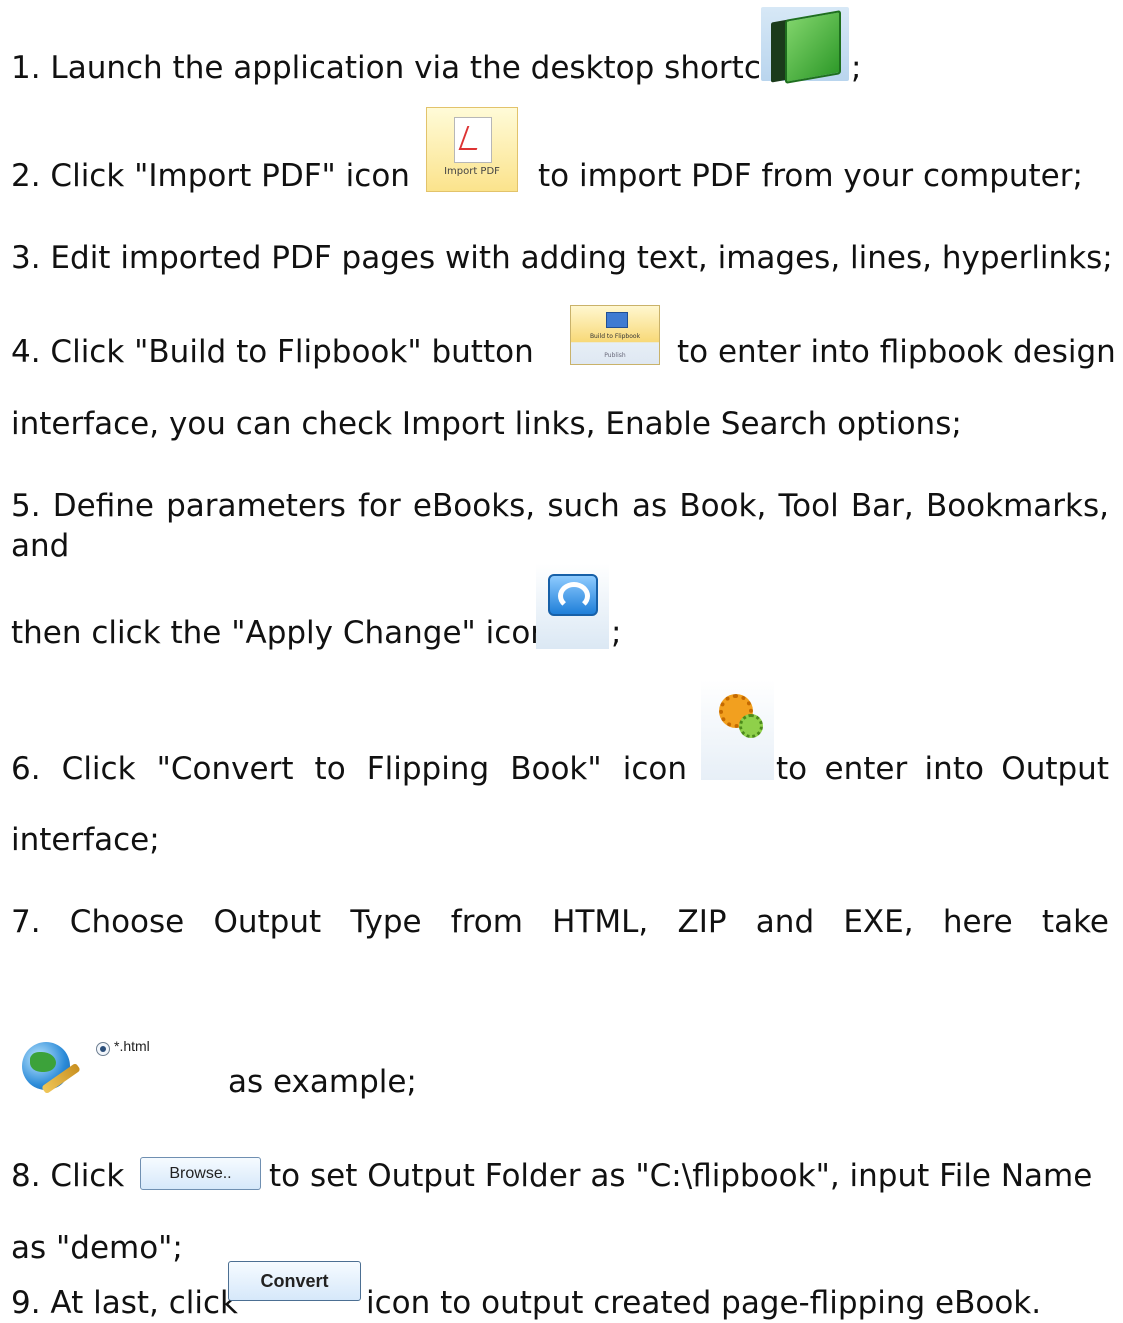 The height and width of the screenshot is (1323, 1123). What do you see at coordinates (615, 355) in the screenshot?
I see `build-sub-label: Publish` at bounding box center [615, 355].